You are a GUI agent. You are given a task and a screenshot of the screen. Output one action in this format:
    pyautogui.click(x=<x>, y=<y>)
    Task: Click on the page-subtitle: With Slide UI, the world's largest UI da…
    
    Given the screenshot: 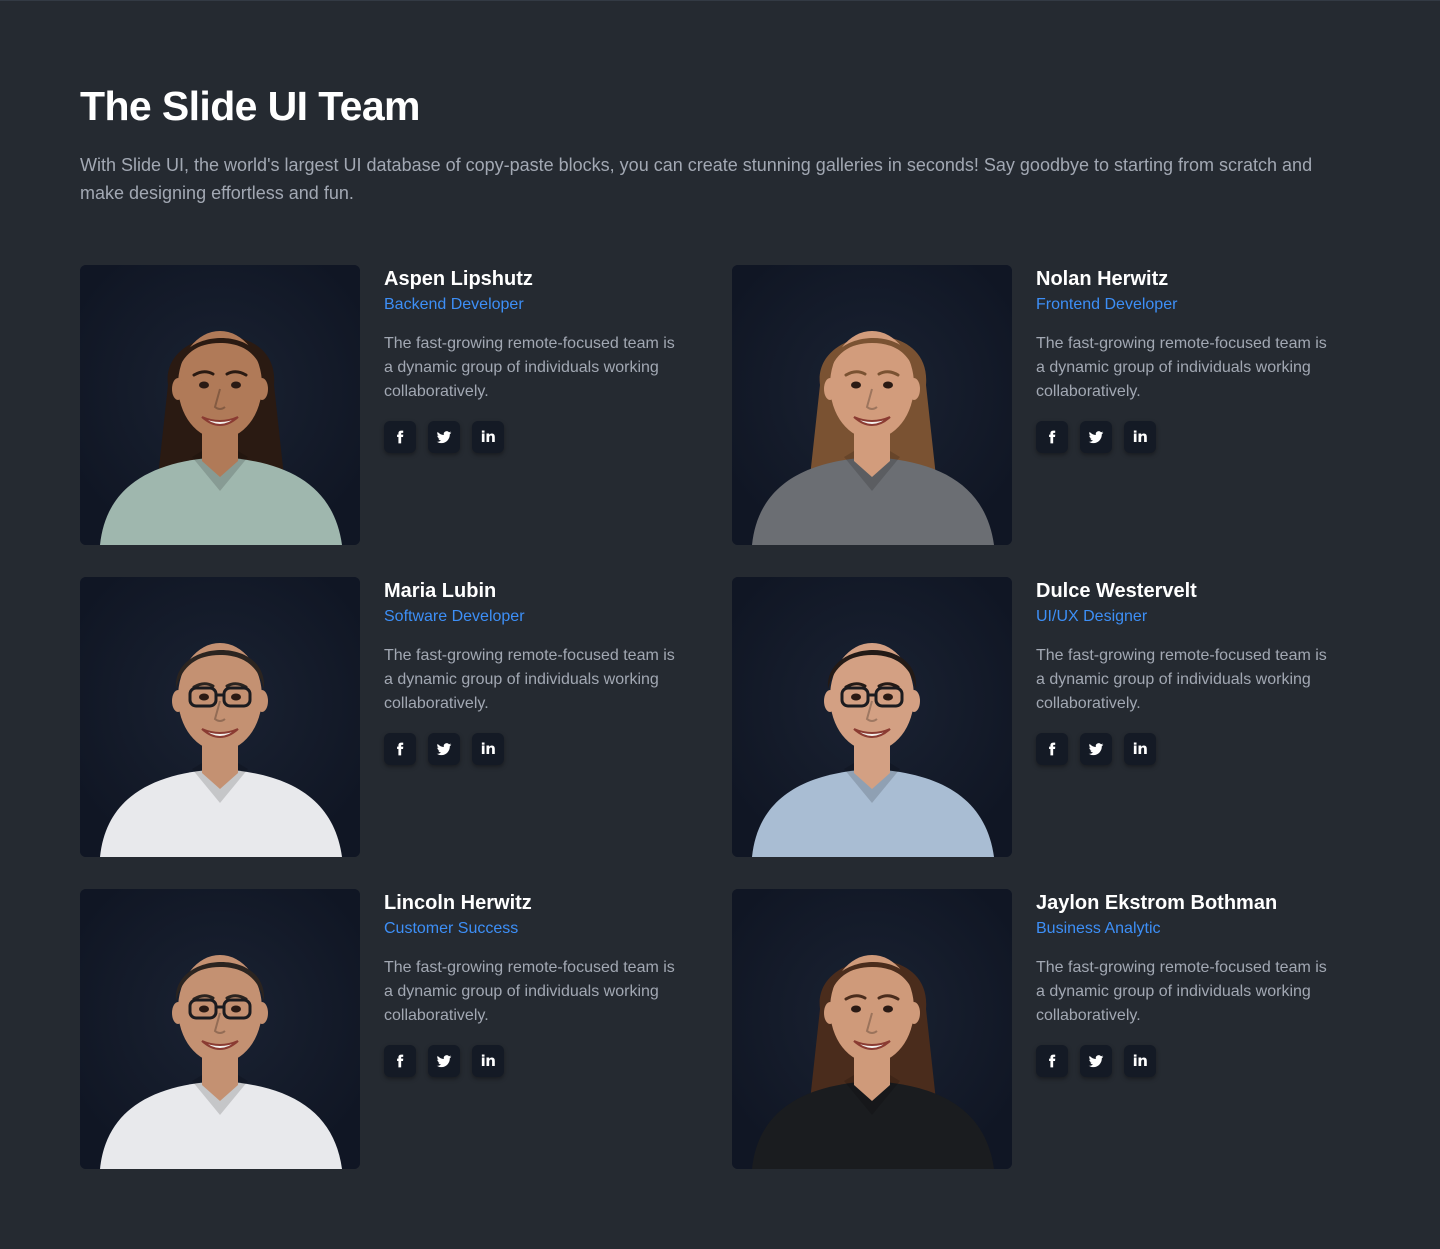 What is the action you would take?
    pyautogui.click(x=696, y=179)
    